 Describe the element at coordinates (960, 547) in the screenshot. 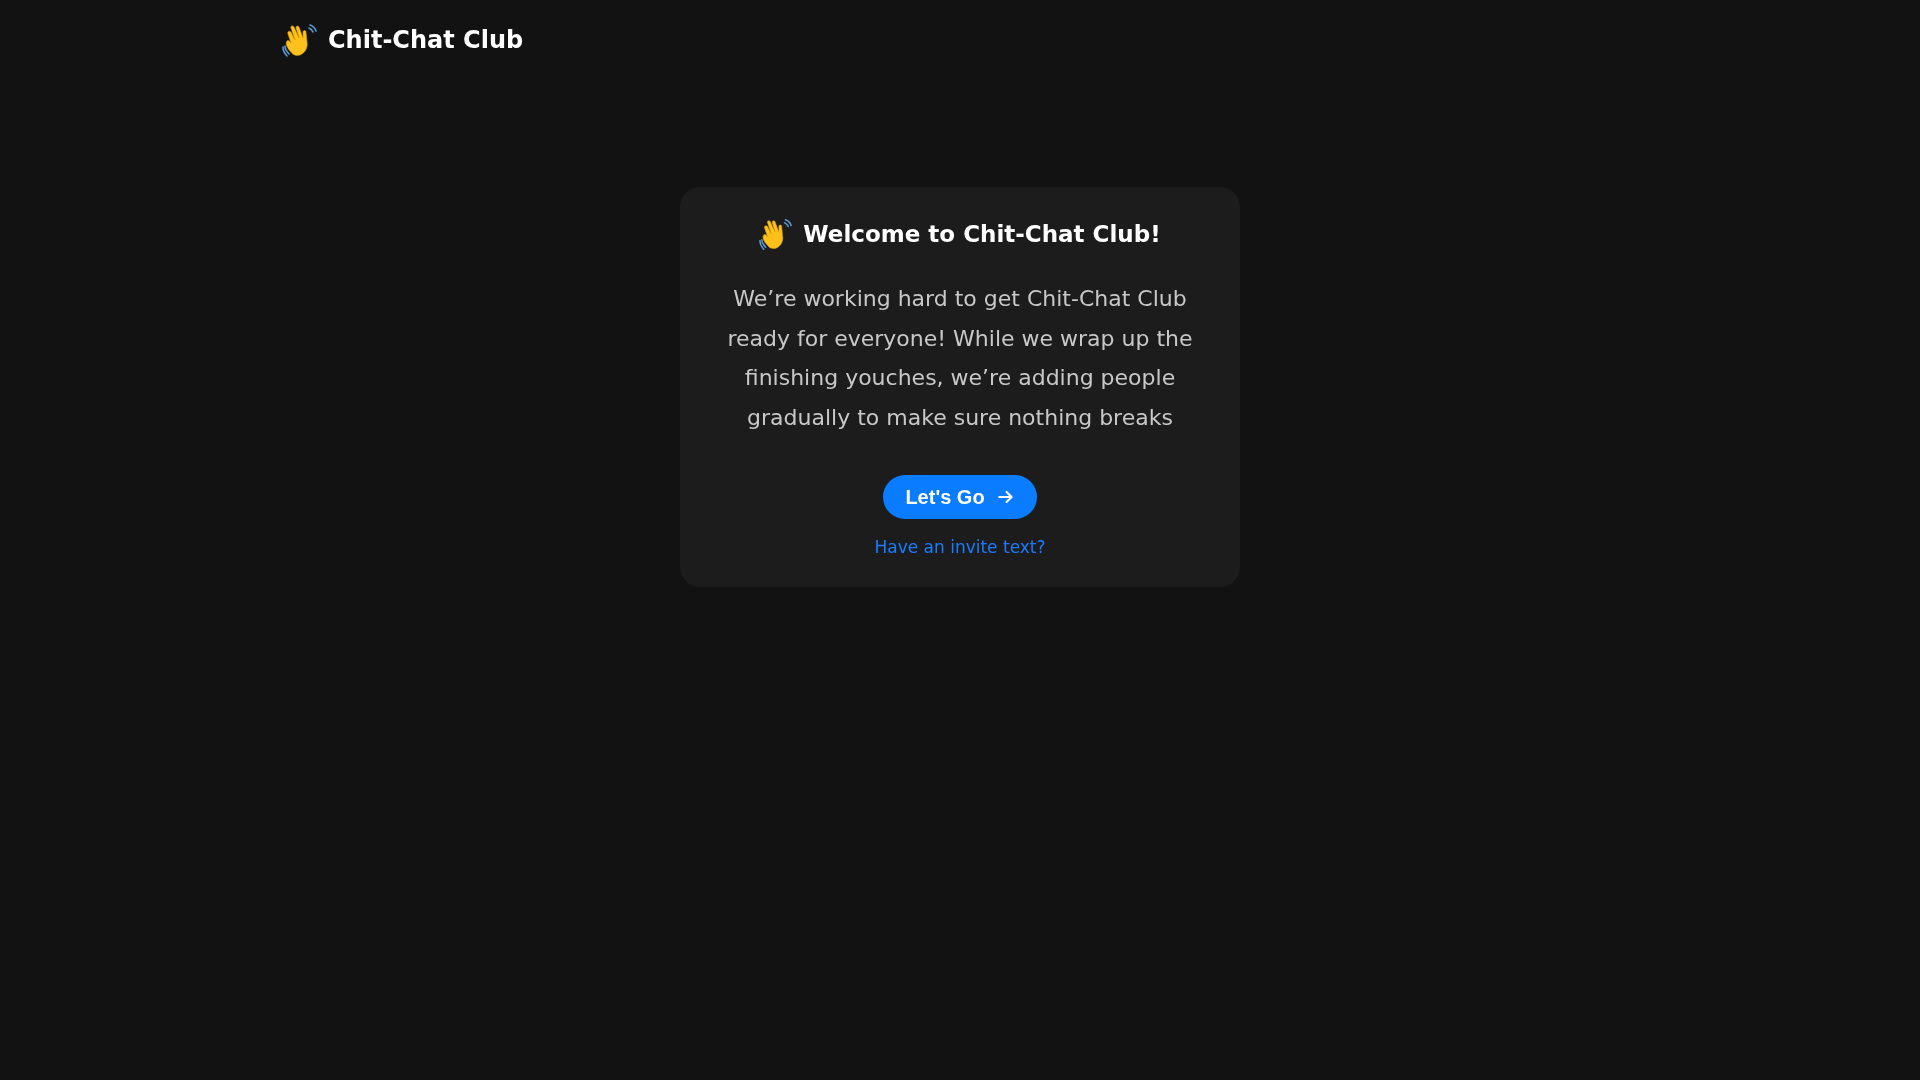

I see `invite-text-link: Have an invite text?` at that location.